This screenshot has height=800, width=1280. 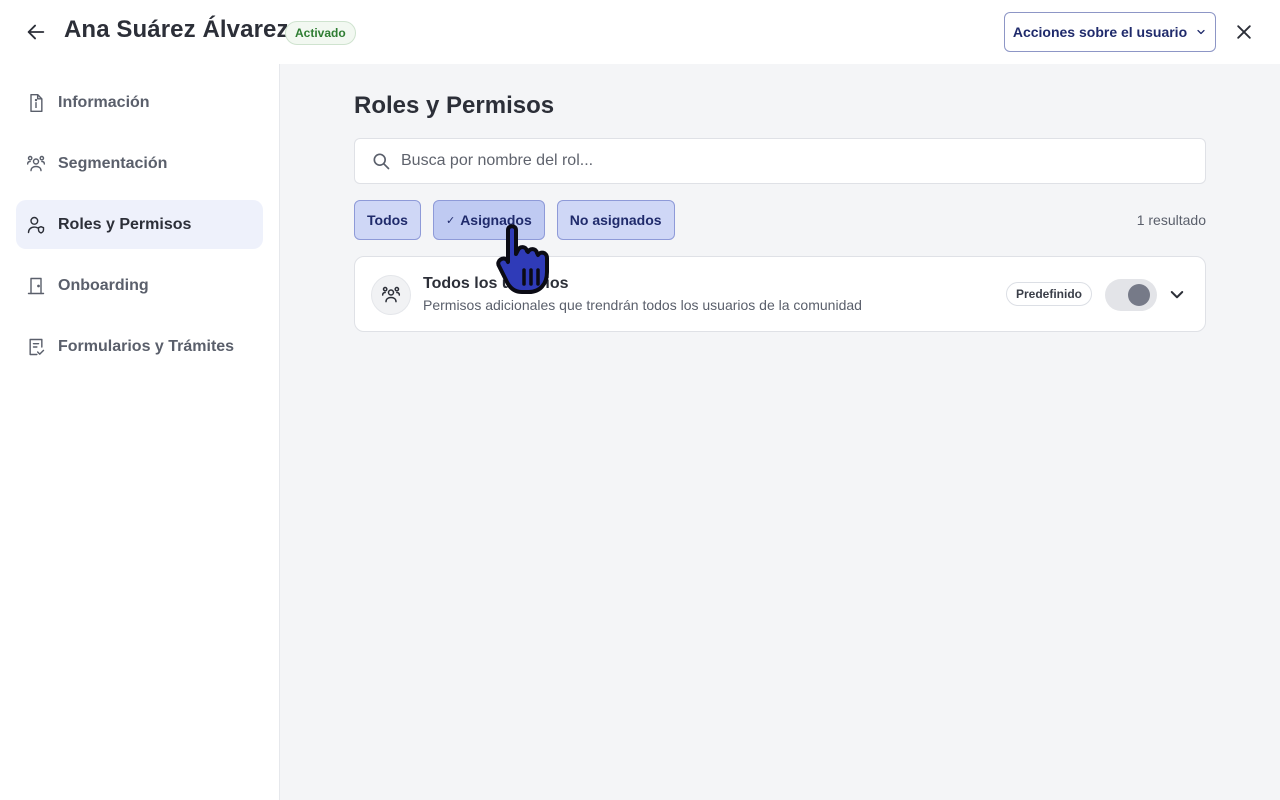 I want to click on user-shield-icon, so click(x=36, y=225).